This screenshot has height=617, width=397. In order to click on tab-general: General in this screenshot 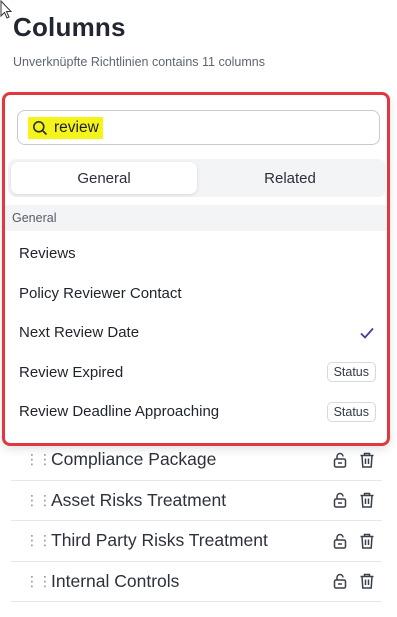, I will do `click(104, 178)`.